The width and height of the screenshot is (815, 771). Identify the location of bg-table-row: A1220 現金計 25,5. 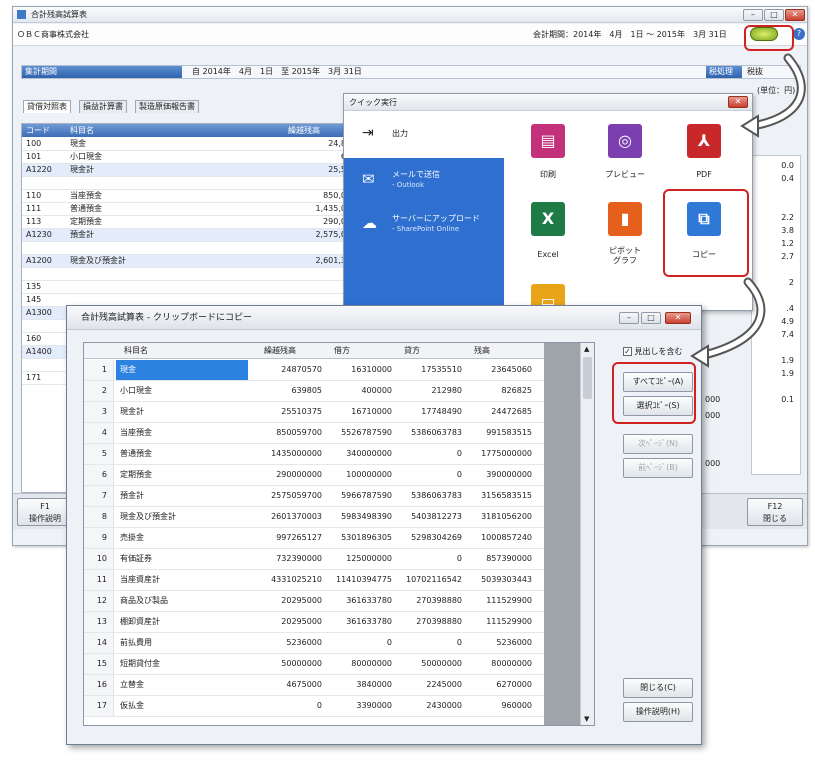
(186, 170).